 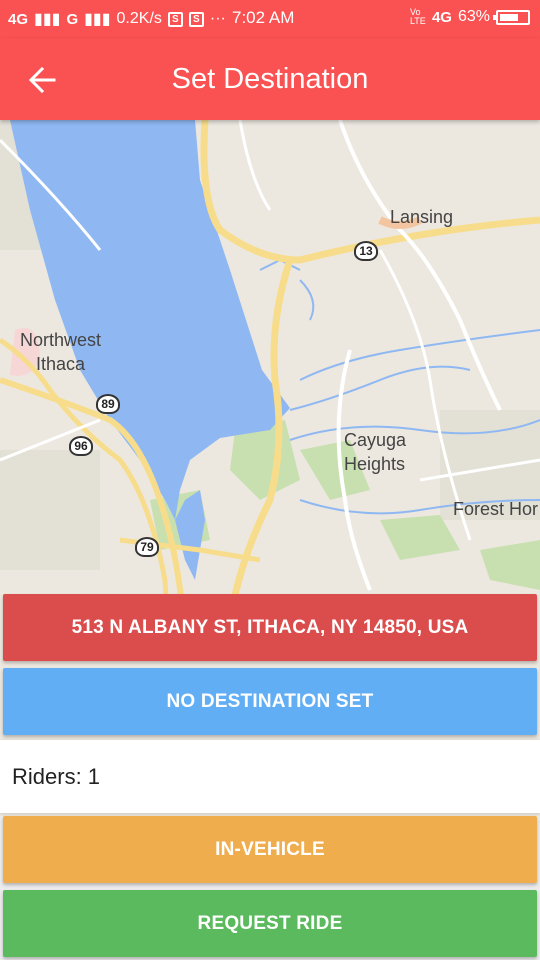 I want to click on signal-1-text: 4G, so click(x=18, y=19).